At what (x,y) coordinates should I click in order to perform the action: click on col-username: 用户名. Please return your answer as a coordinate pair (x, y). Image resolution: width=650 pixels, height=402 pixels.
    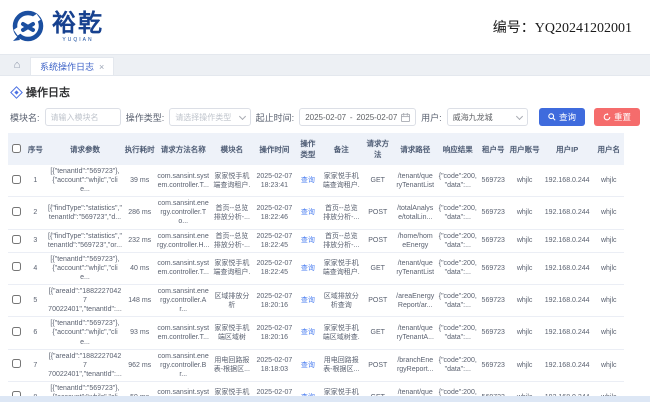
    Looking at the image, I should click on (608, 149).